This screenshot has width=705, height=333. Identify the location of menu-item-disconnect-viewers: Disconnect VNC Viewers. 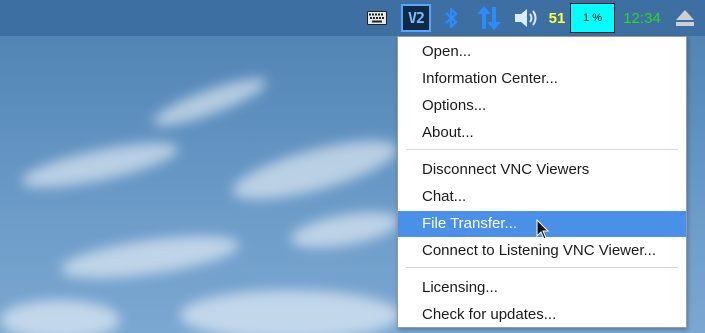
(542, 170).